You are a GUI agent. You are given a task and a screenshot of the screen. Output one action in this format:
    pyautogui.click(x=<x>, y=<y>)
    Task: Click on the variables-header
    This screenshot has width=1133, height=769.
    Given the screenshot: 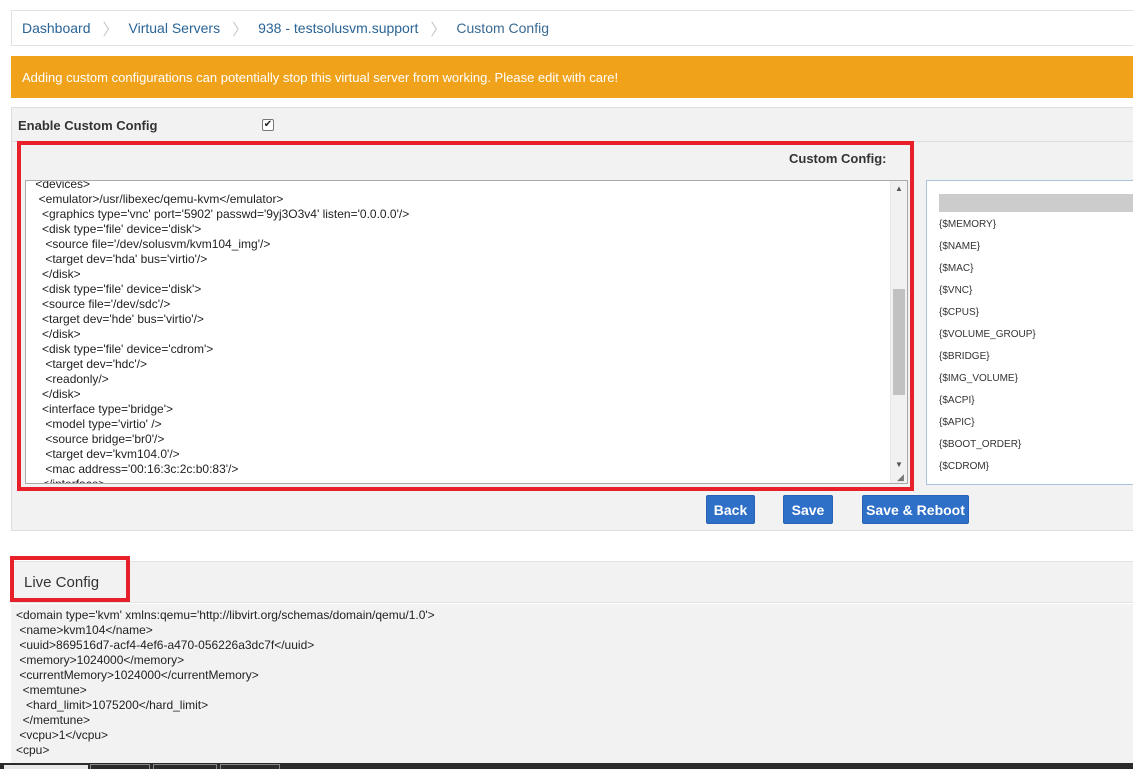 What is the action you would take?
    pyautogui.click(x=1036, y=203)
    